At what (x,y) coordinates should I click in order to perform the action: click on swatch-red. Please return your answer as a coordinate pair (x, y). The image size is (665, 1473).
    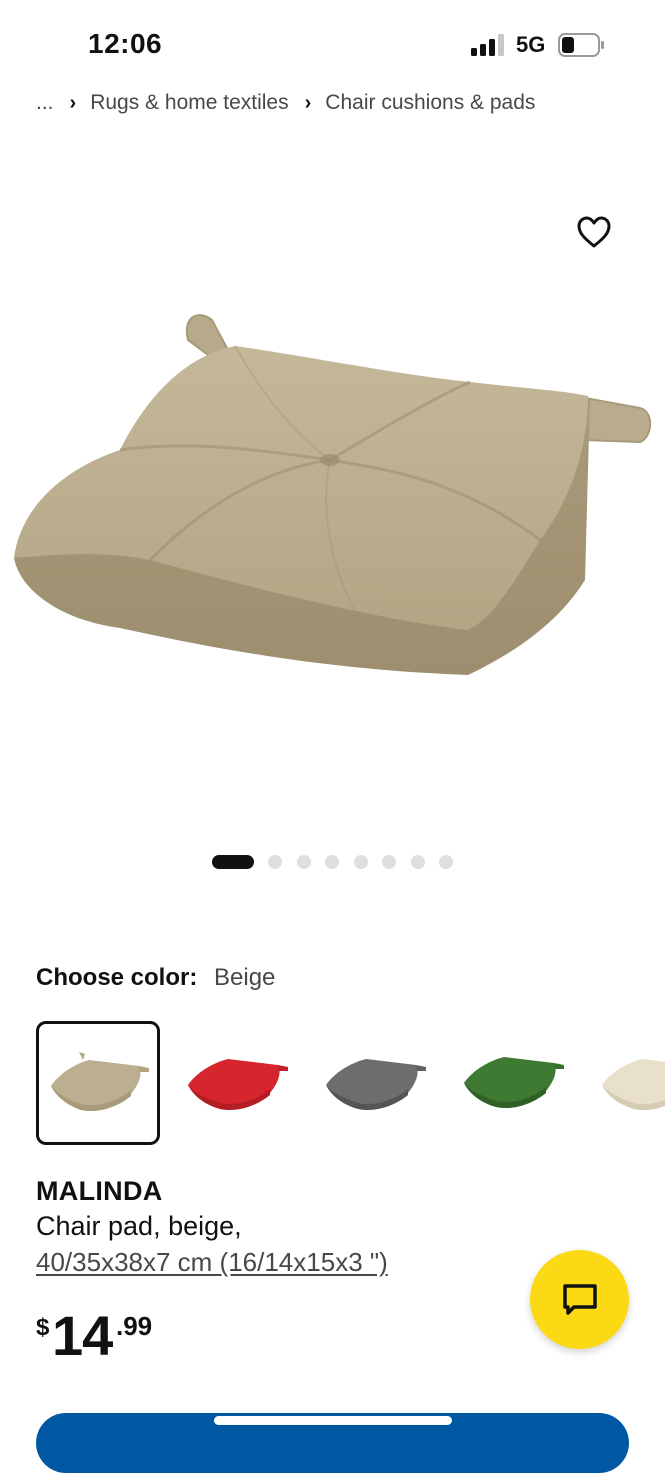
    Looking at the image, I should click on (236, 1083).